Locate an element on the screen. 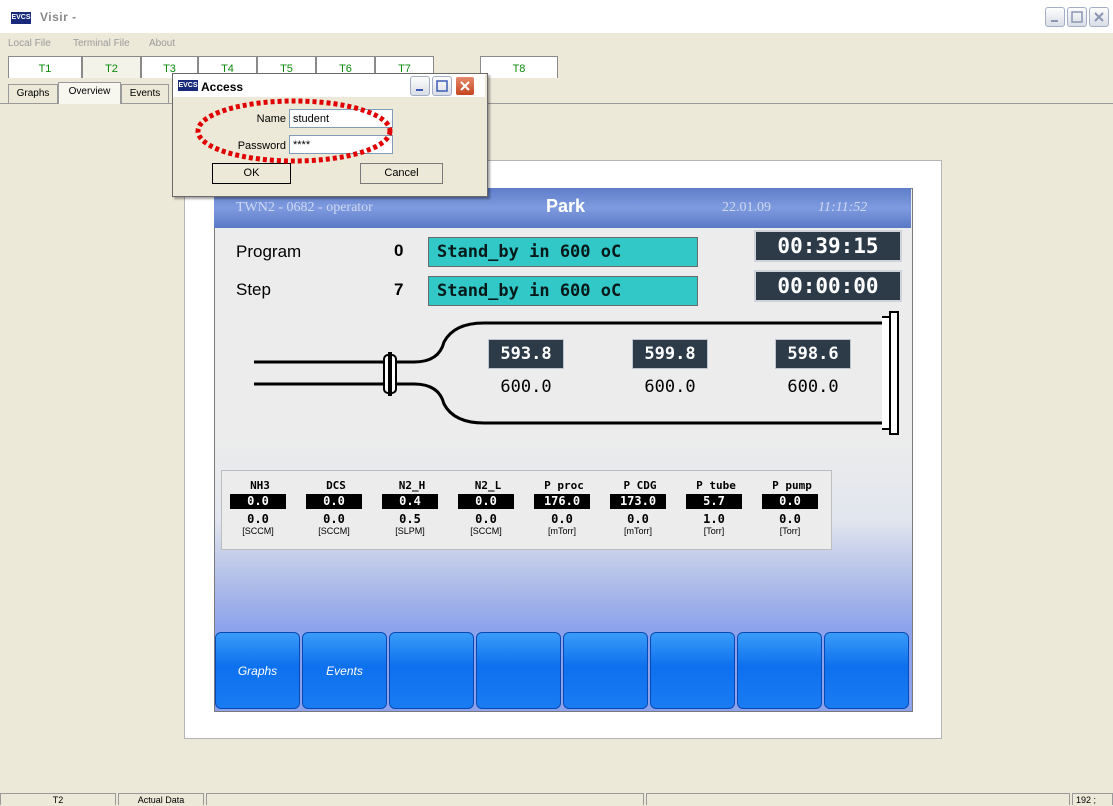 The height and width of the screenshot is (806, 1113). gas-name: N2_L is located at coordinates (488, 485).